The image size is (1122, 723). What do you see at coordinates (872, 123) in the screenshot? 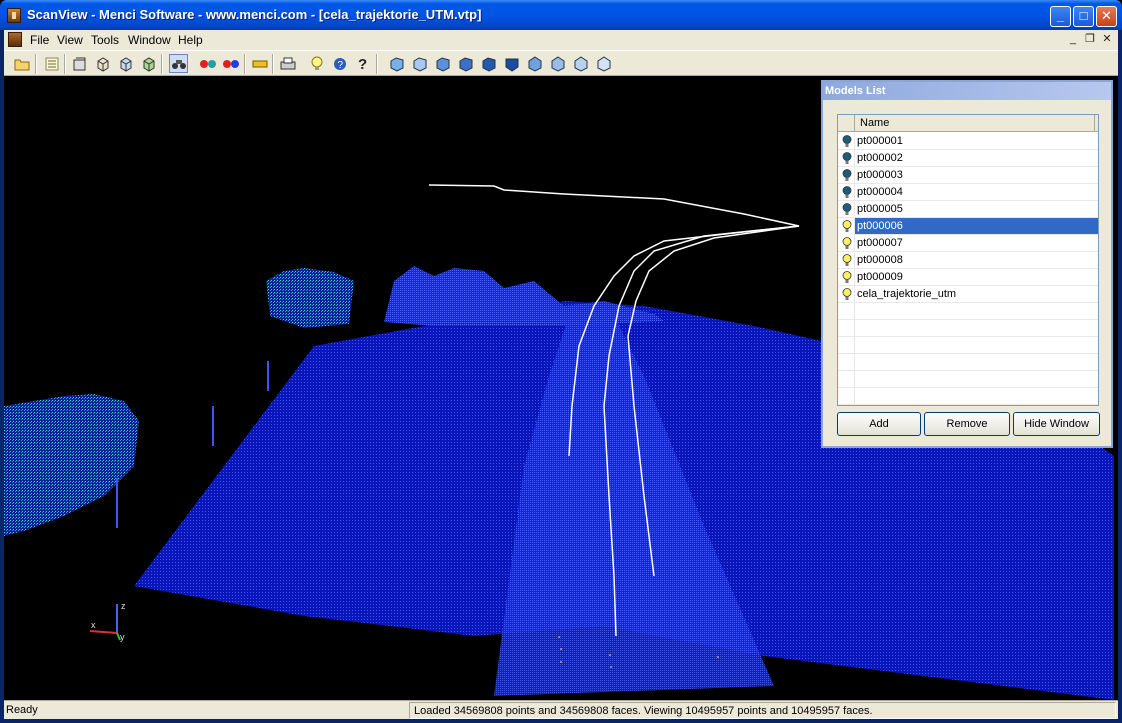
I see `header-name-column: Name` at bounding box center [872, 123].